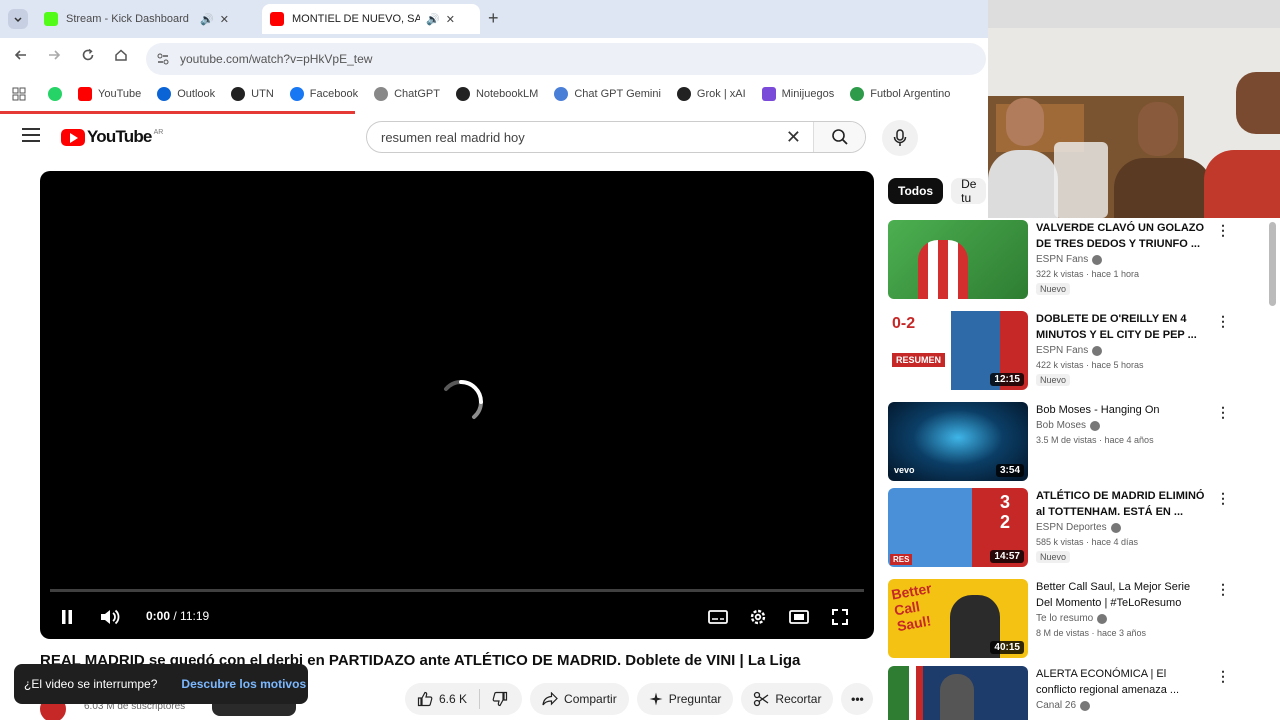 This screenshot has width=1280, height=720. What do you see at coordinates (758, 617) in the screenshot?
I see `settings-button` at bounding box center [758, 617].